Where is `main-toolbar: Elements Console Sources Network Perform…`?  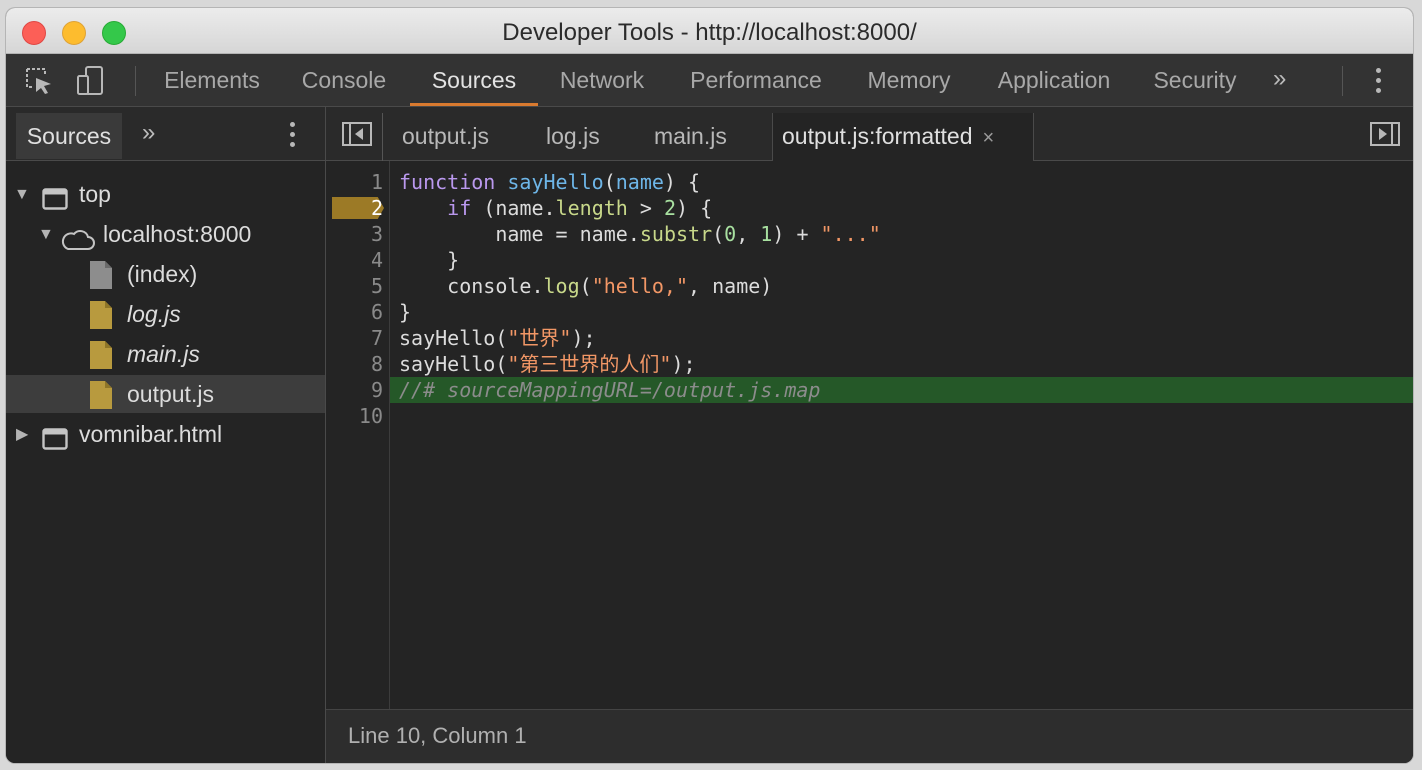
main-toolbar: Elements Console Sources Network Perform… is located at coordinates (709, 80).